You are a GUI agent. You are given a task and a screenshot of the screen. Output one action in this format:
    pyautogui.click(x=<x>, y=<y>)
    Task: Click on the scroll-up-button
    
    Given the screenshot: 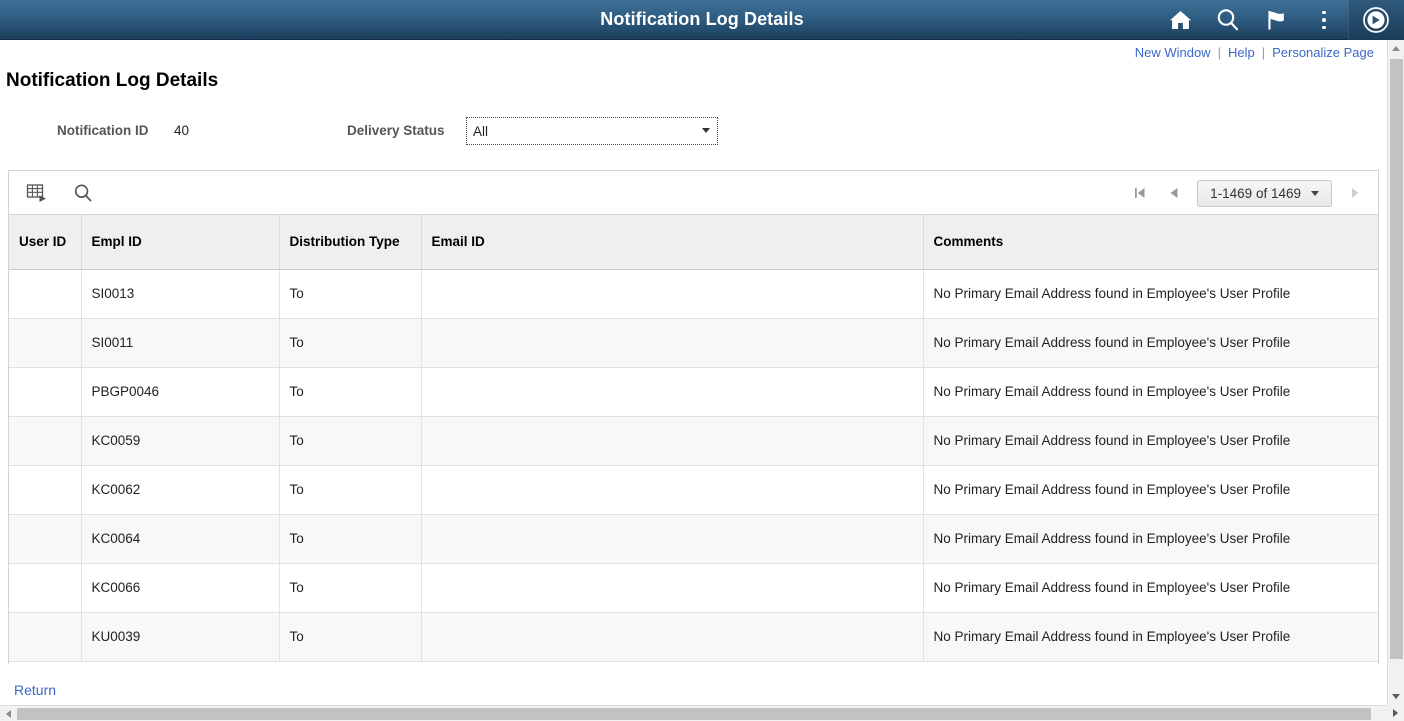 What is the action you would take?
    pyautogui.click(x=1396, y=48)
    